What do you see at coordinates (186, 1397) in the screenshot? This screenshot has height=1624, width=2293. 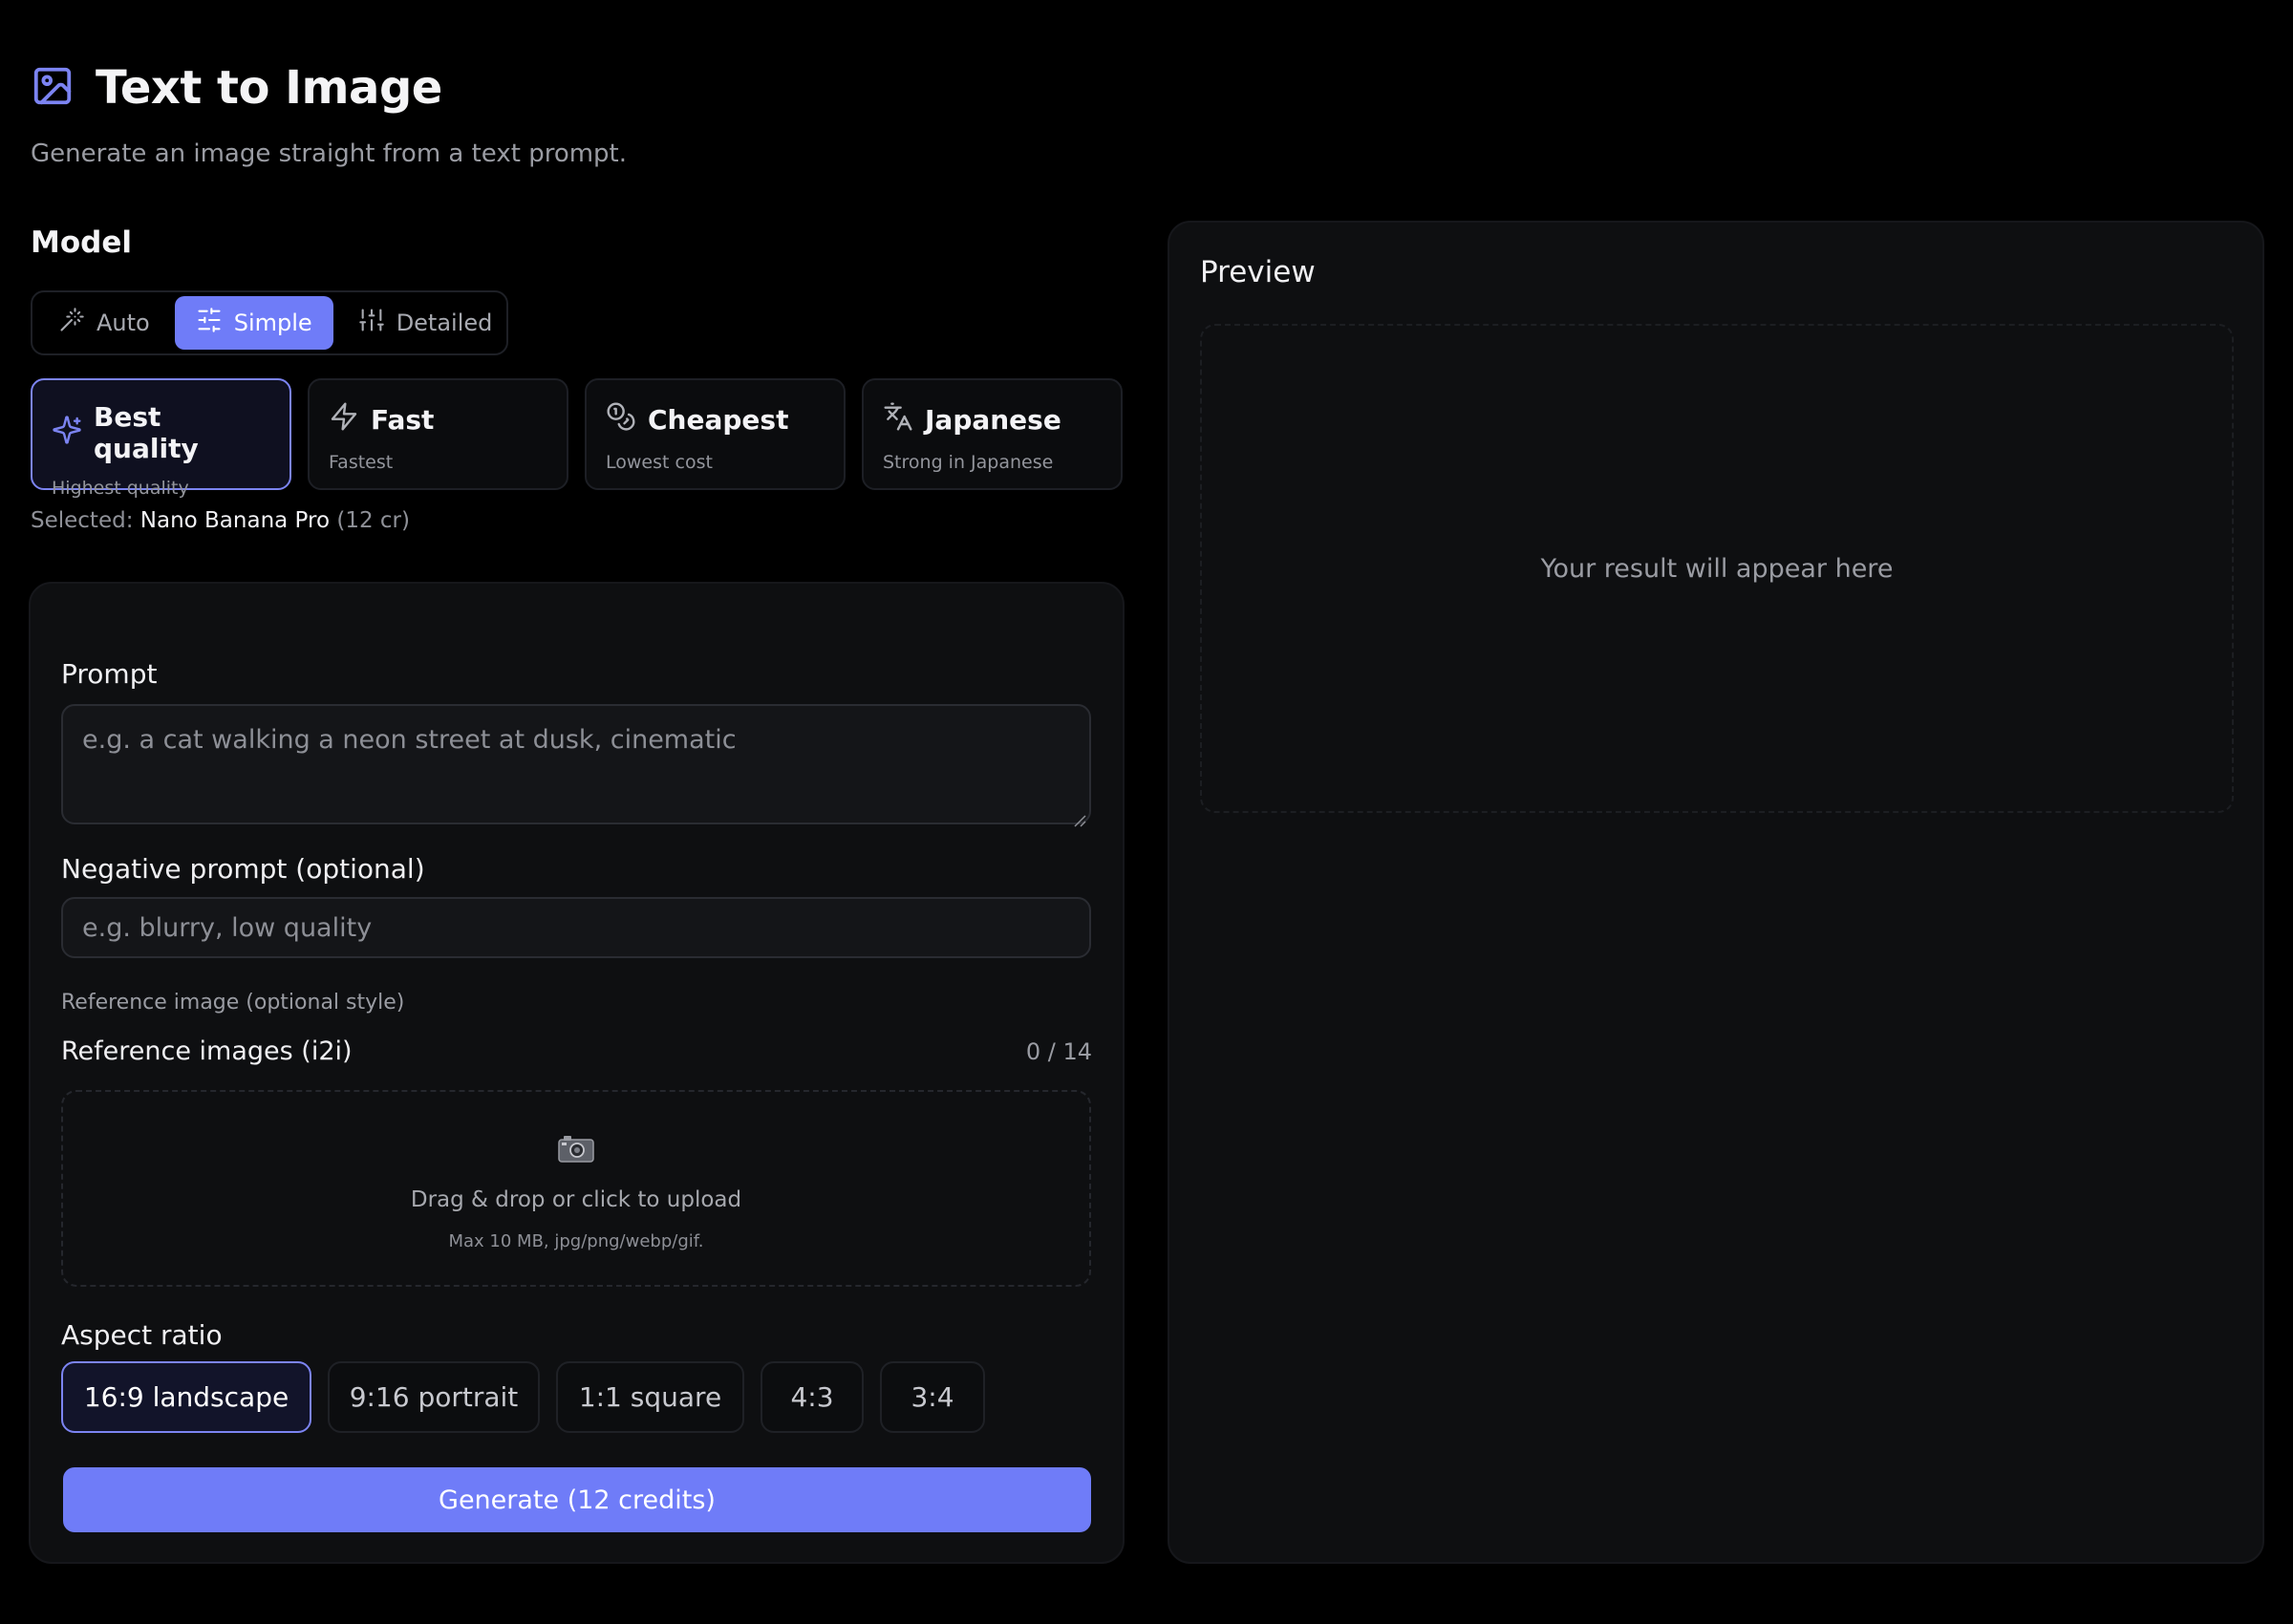 I see `aspect-16-9-button: 16:9 landscape` at bounding box center [186, 1397].